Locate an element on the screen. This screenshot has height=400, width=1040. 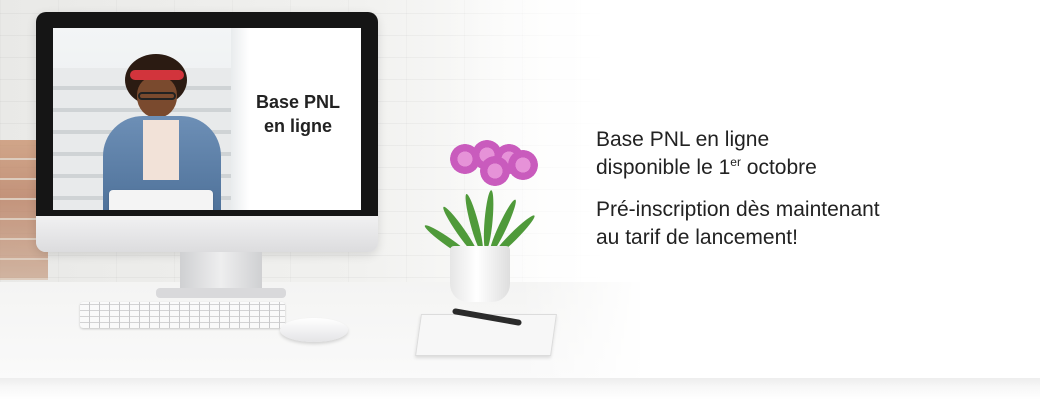
laptop is located at coordinates (161, 200).